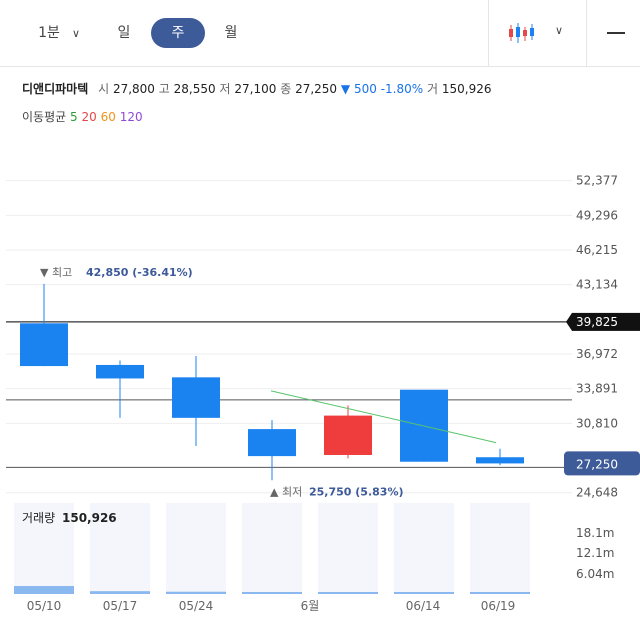 Image resolution: width=640 pixels, height=622 pixels. Describe the element at coordinates (286, 89) in the screenshot. I see `close-label: 종` at that location.